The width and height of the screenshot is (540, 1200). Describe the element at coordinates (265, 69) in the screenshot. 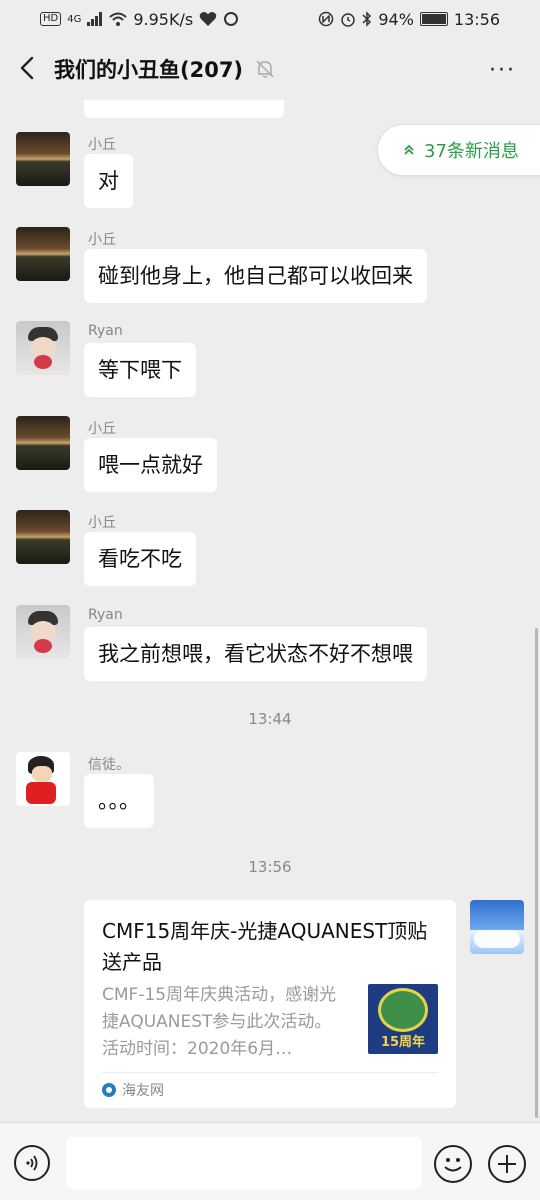

I see `mute-bell-icon` at that location.